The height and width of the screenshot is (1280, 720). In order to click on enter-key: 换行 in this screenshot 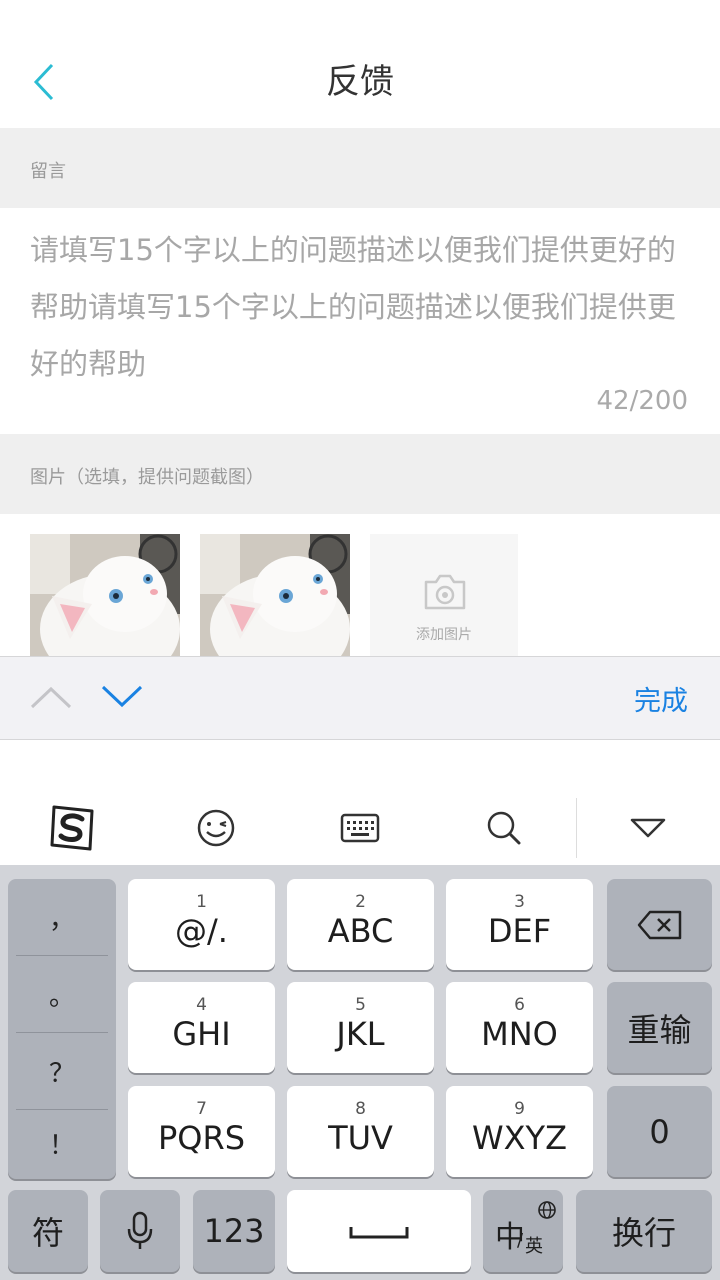, I will do `click(644, 1231)`.